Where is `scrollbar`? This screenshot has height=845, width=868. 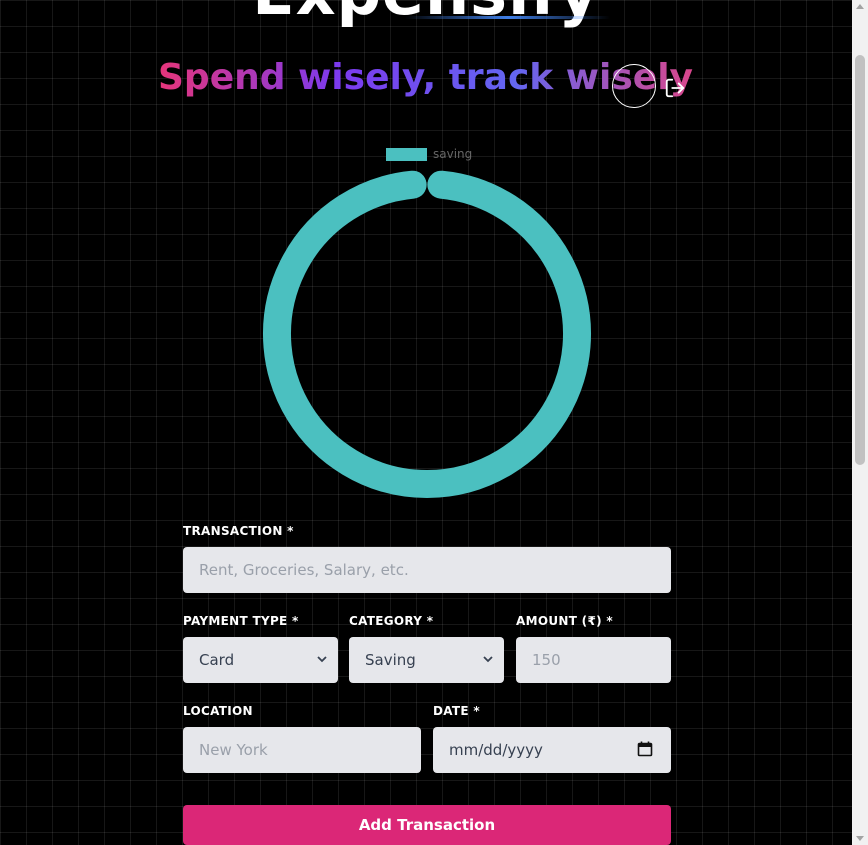
scrollbar is located at coordinates (860, 422).